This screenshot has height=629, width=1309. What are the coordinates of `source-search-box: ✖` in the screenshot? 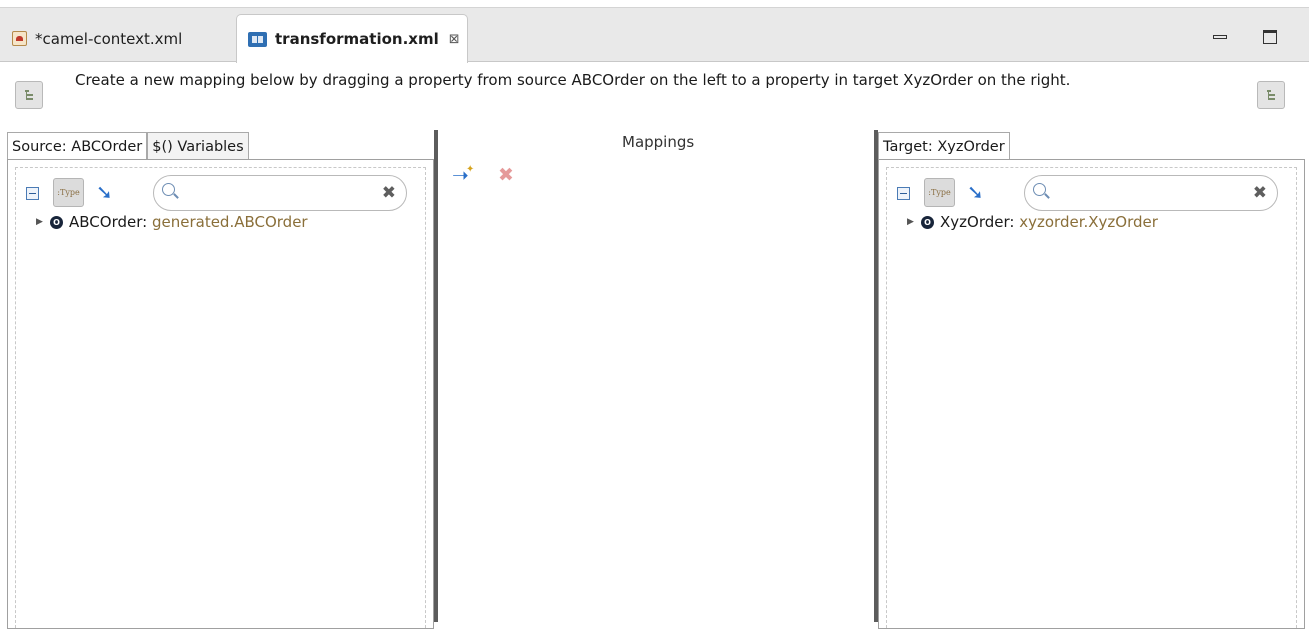 It's located at (280, 193).